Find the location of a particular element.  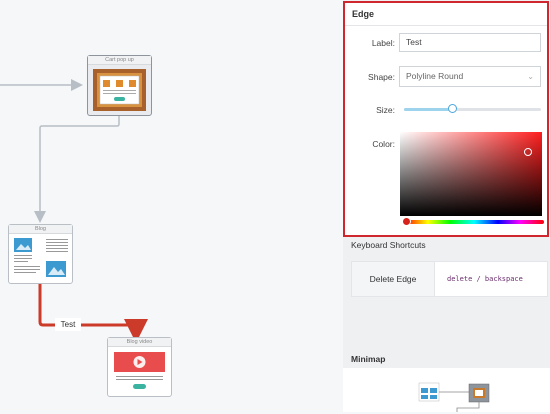

node-cart-pop-up: Cart pop up is located at coordinates (119, 85).